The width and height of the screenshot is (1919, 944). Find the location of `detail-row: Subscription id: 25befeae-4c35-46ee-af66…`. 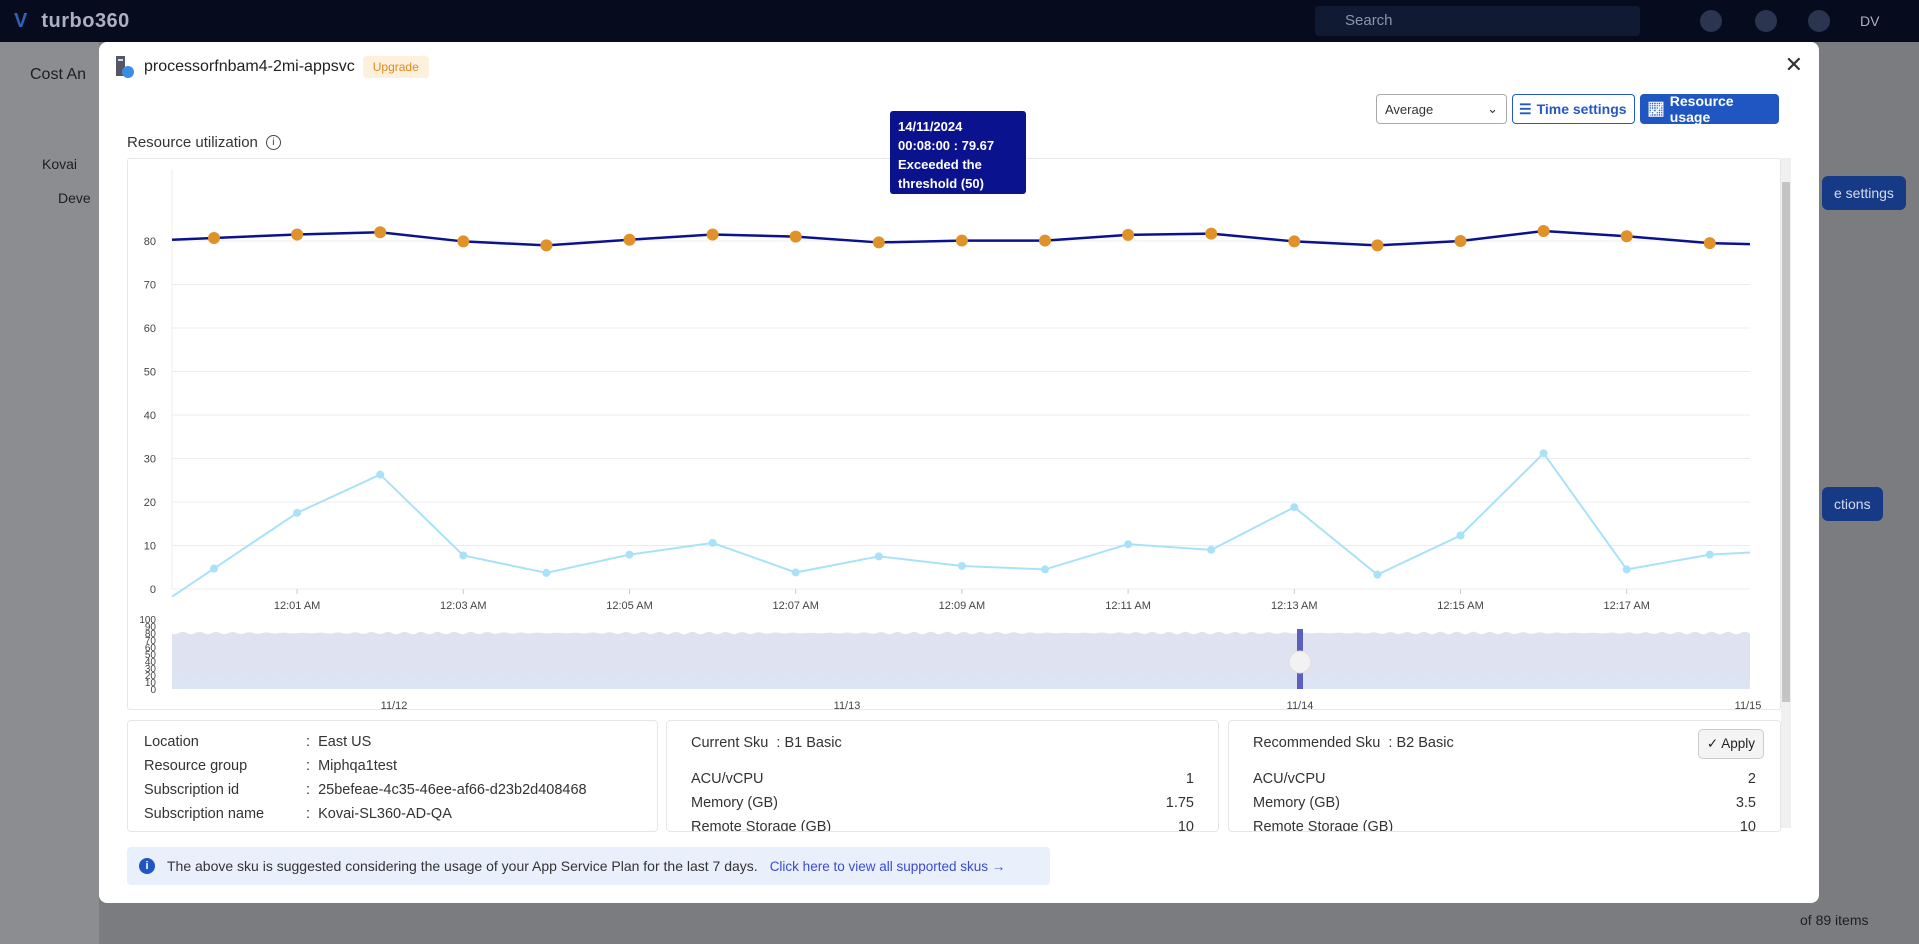

detail-row: Subscription id: 25befeae-4c35-46ee-af66… is located at coordinates (365, 790).